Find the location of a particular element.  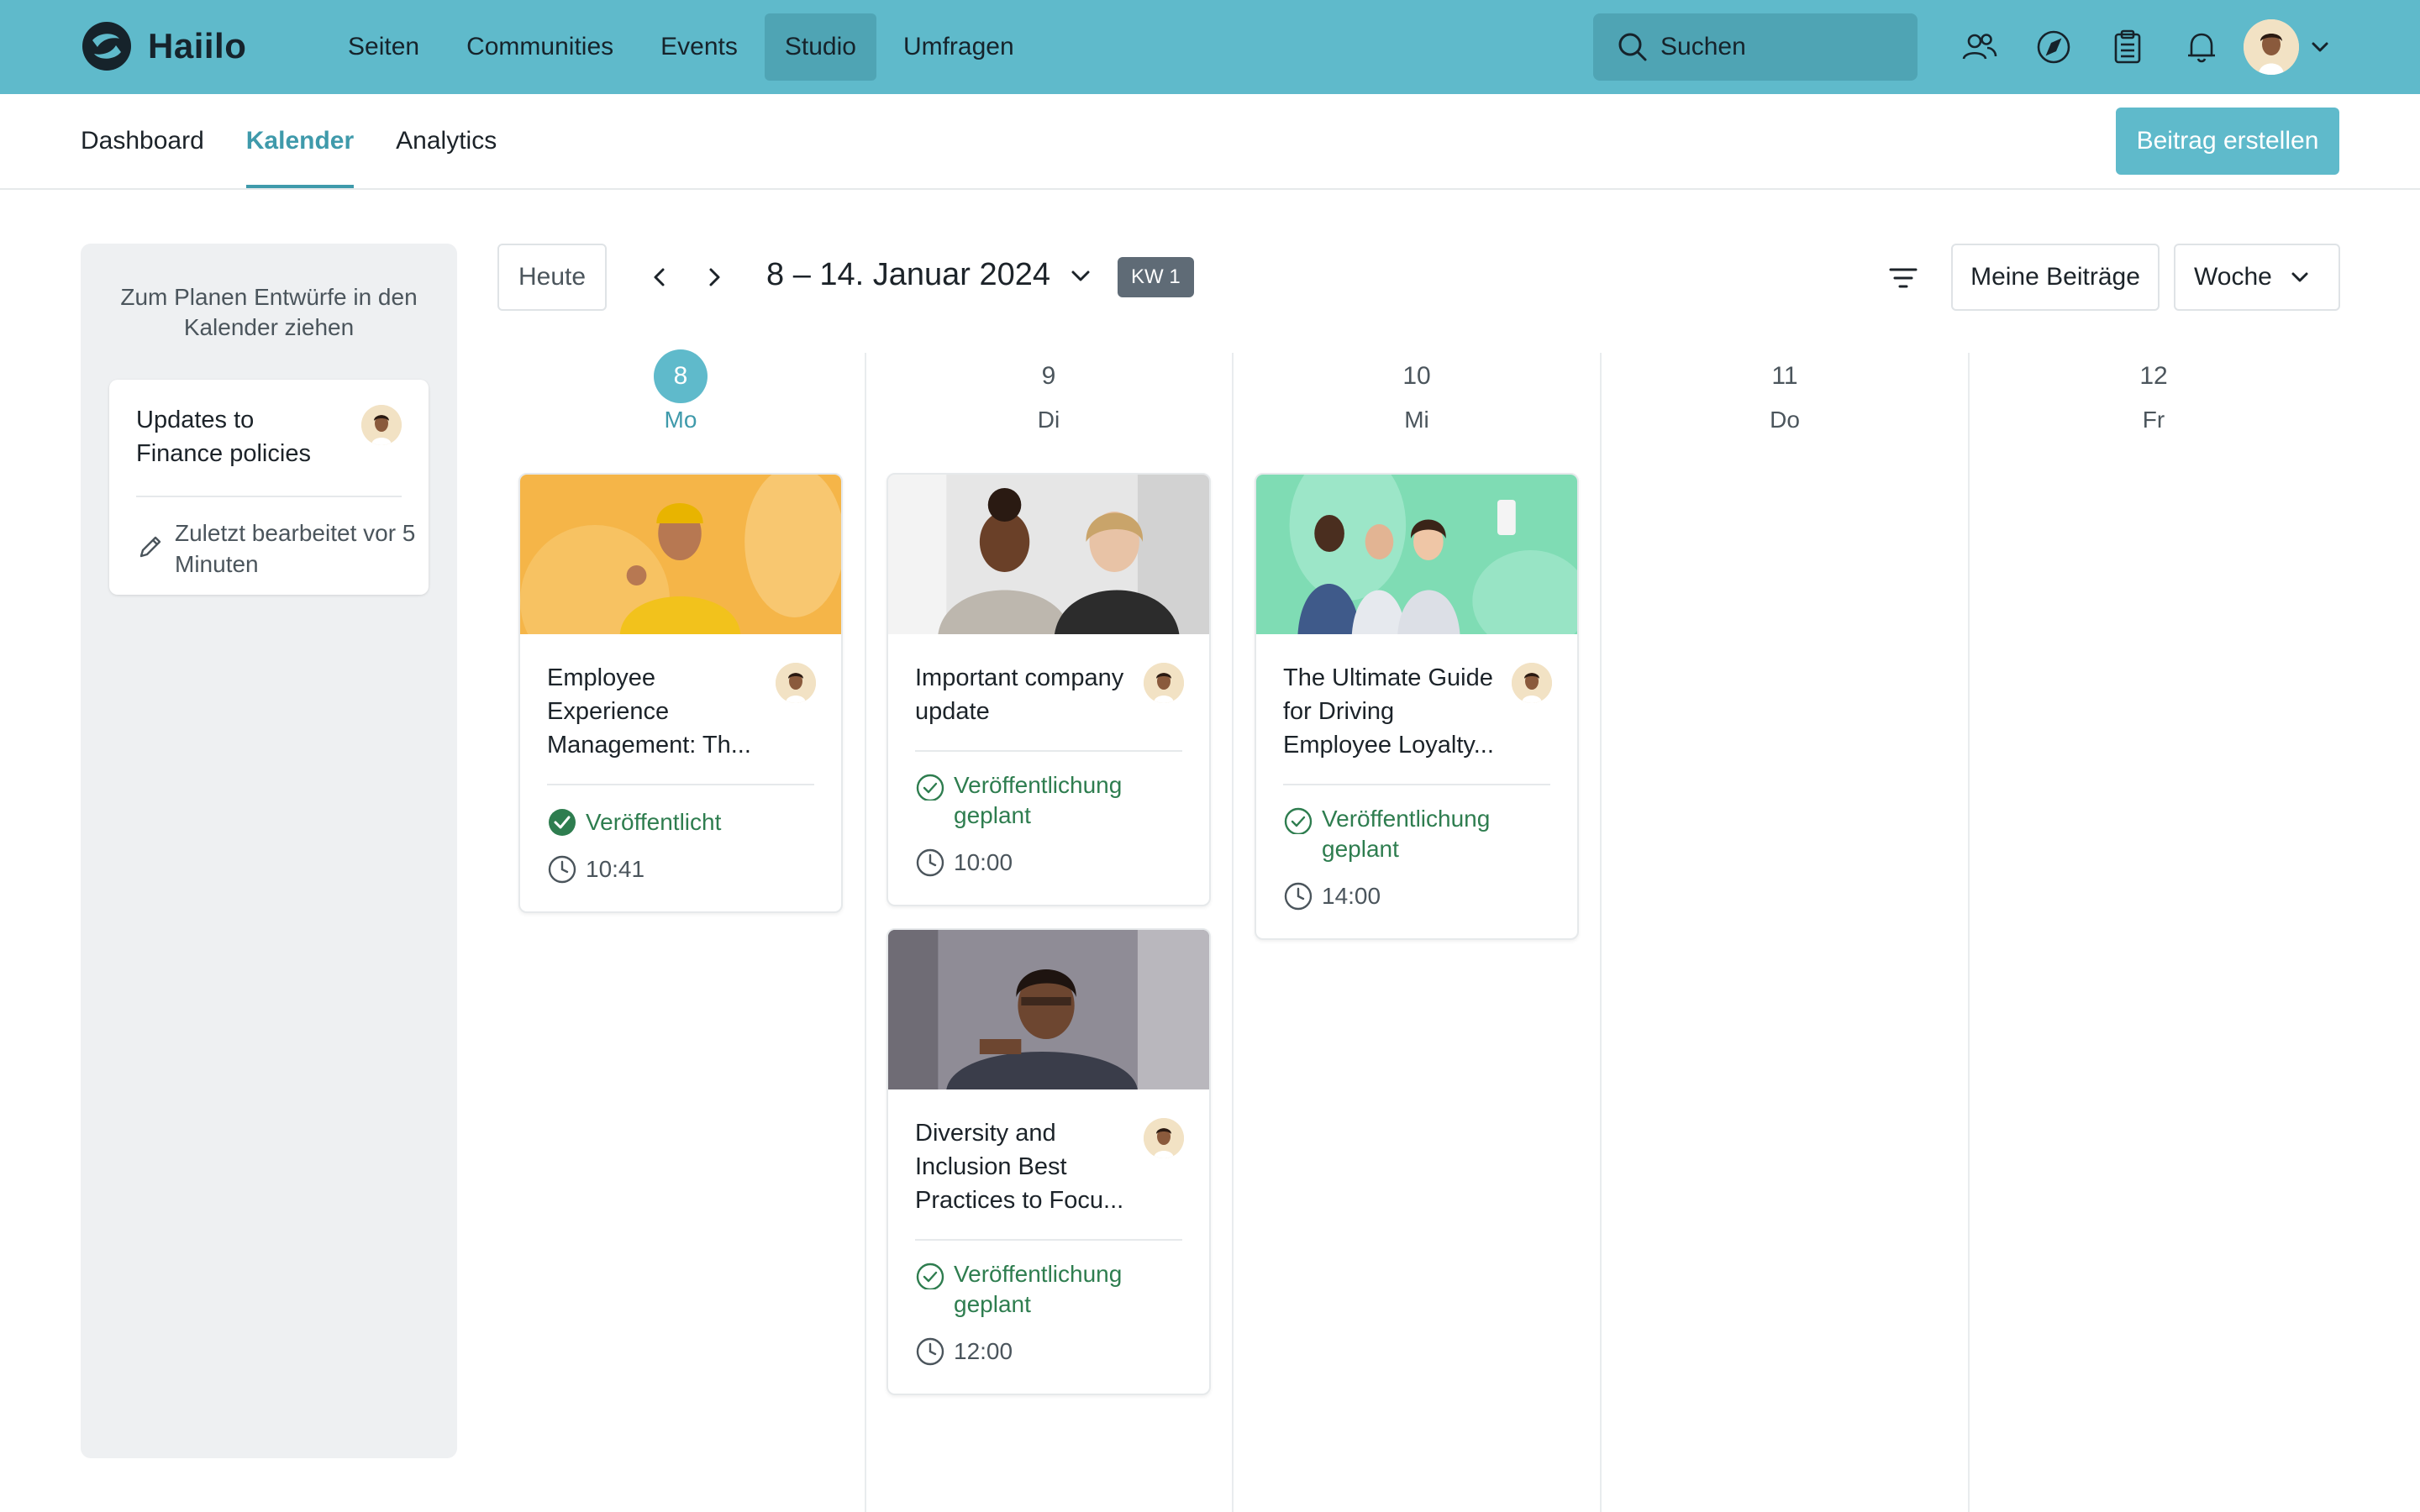

haiilo-logo: Haiilo is located at coordinates (163, 46).